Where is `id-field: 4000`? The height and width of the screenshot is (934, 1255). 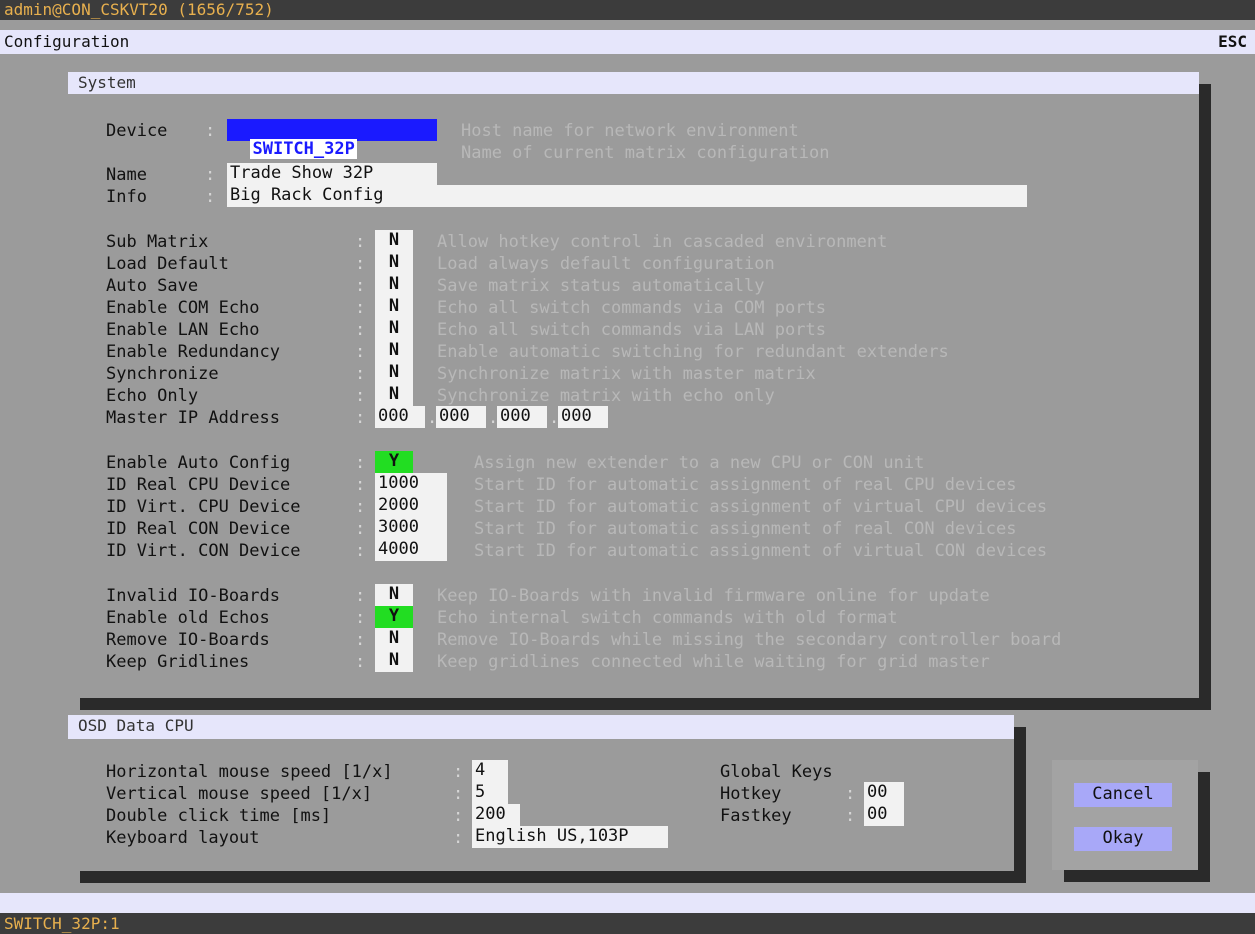 id-field: 4000 is located at coordinates (411, 550).